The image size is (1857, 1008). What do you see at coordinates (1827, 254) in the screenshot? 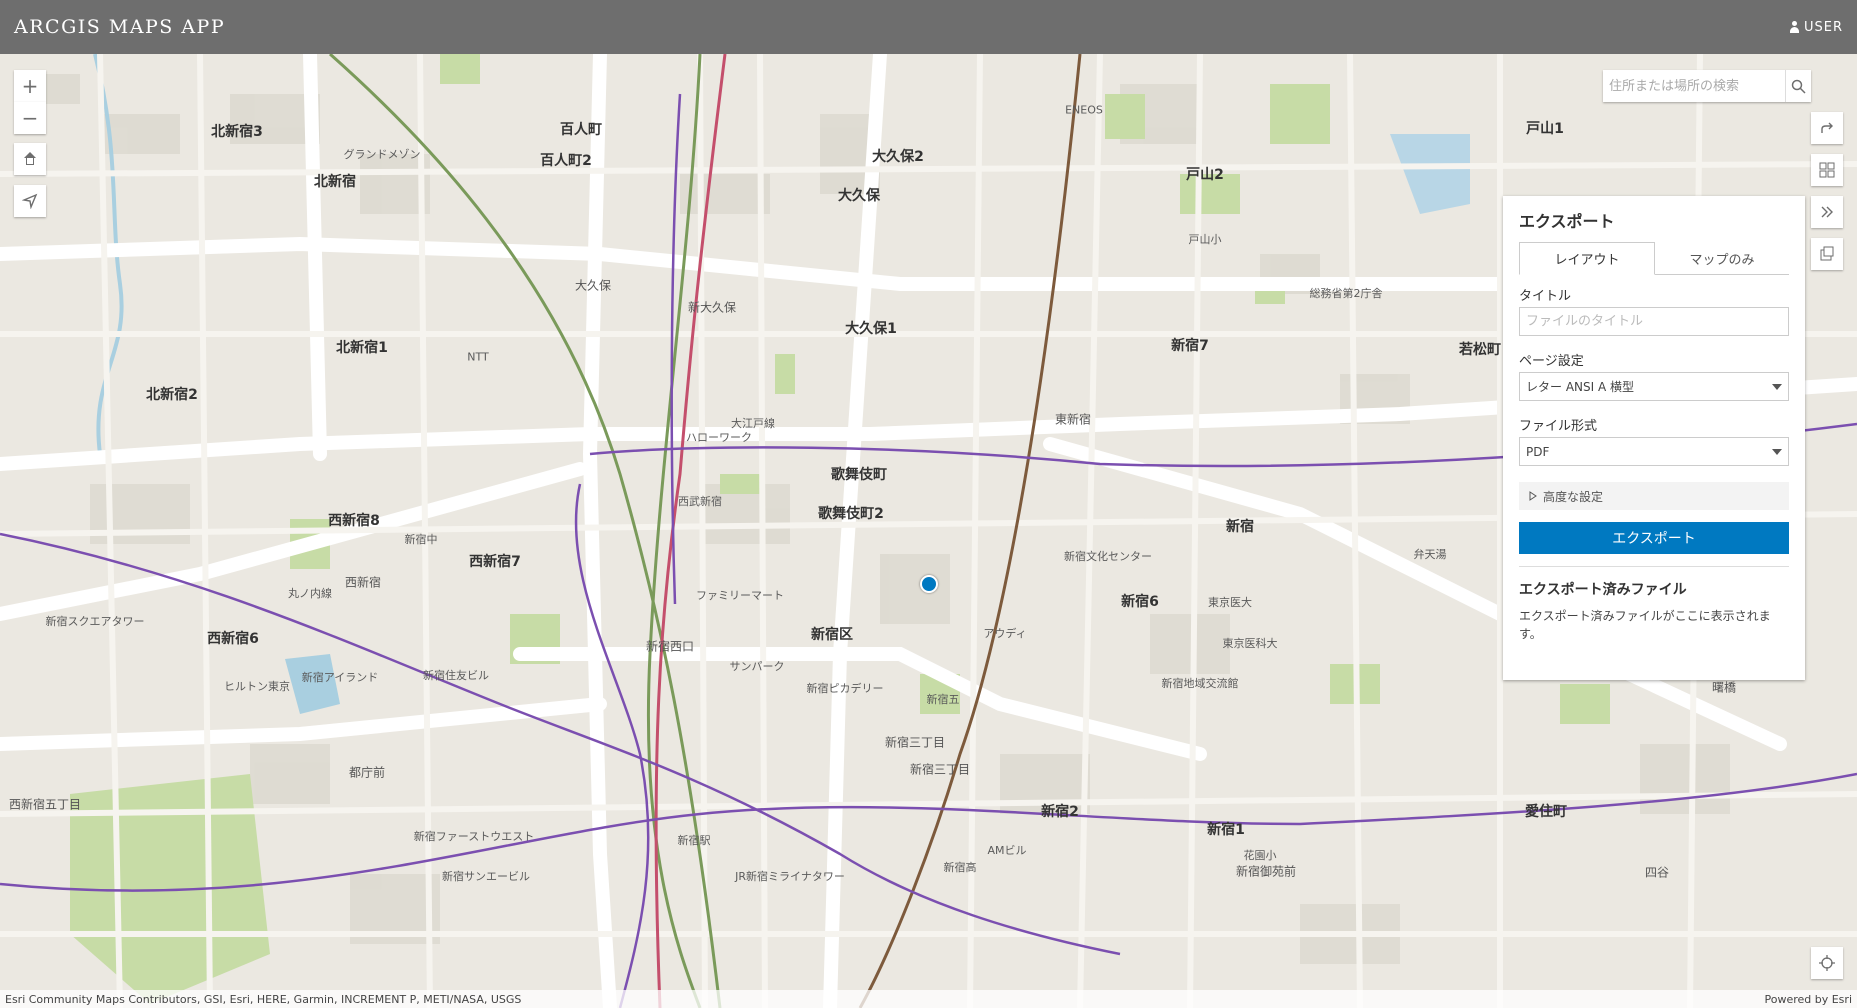
I see `print-button` at bounding box center [1827, 254].